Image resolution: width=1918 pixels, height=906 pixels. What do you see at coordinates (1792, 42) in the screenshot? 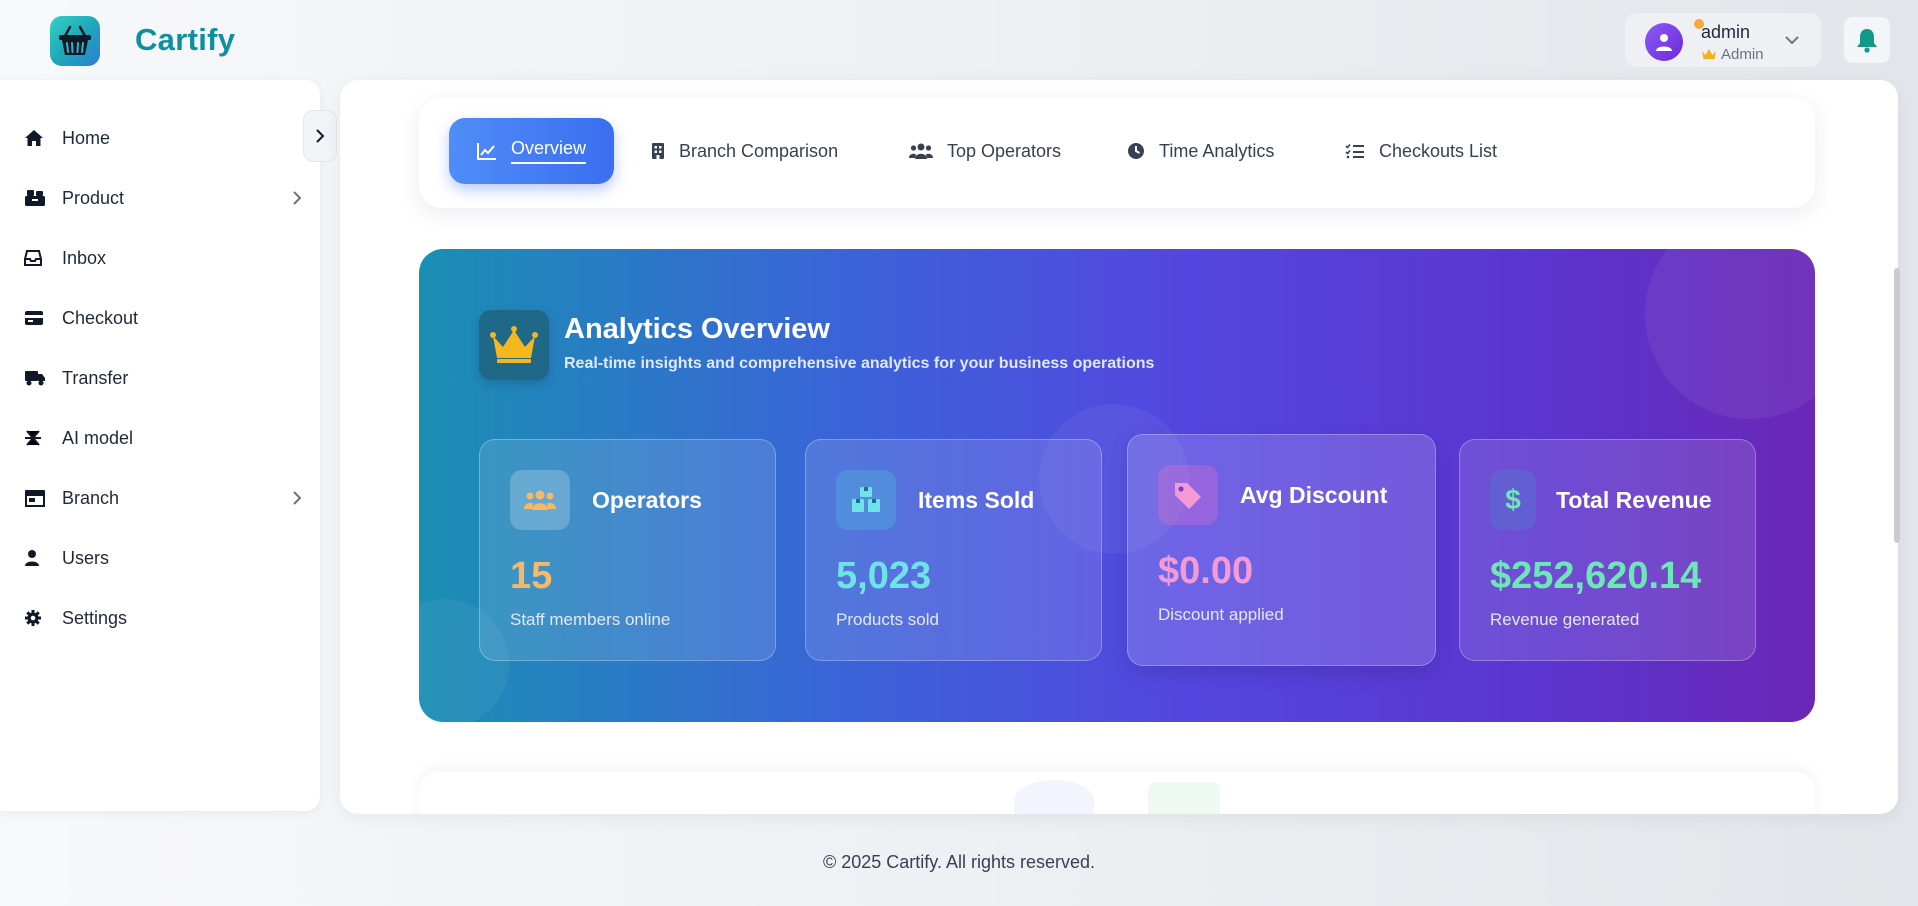
I see `chevron-down-icon` at bounding box center [1792, 42].